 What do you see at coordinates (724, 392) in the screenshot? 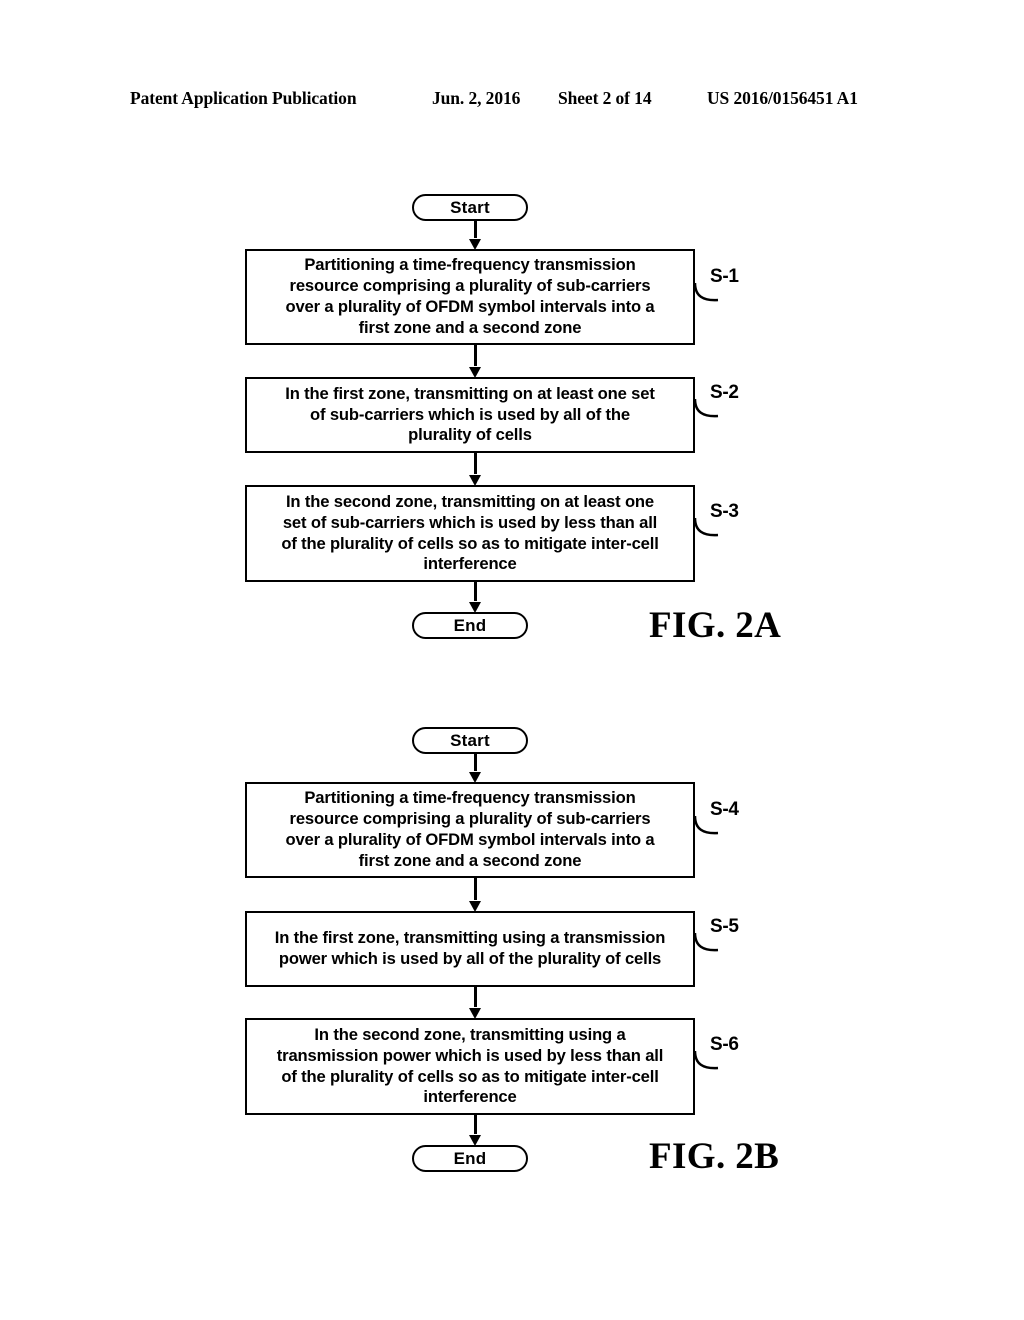
I see `step-reference-s-2: S-2` at bounding box center [724, 392].